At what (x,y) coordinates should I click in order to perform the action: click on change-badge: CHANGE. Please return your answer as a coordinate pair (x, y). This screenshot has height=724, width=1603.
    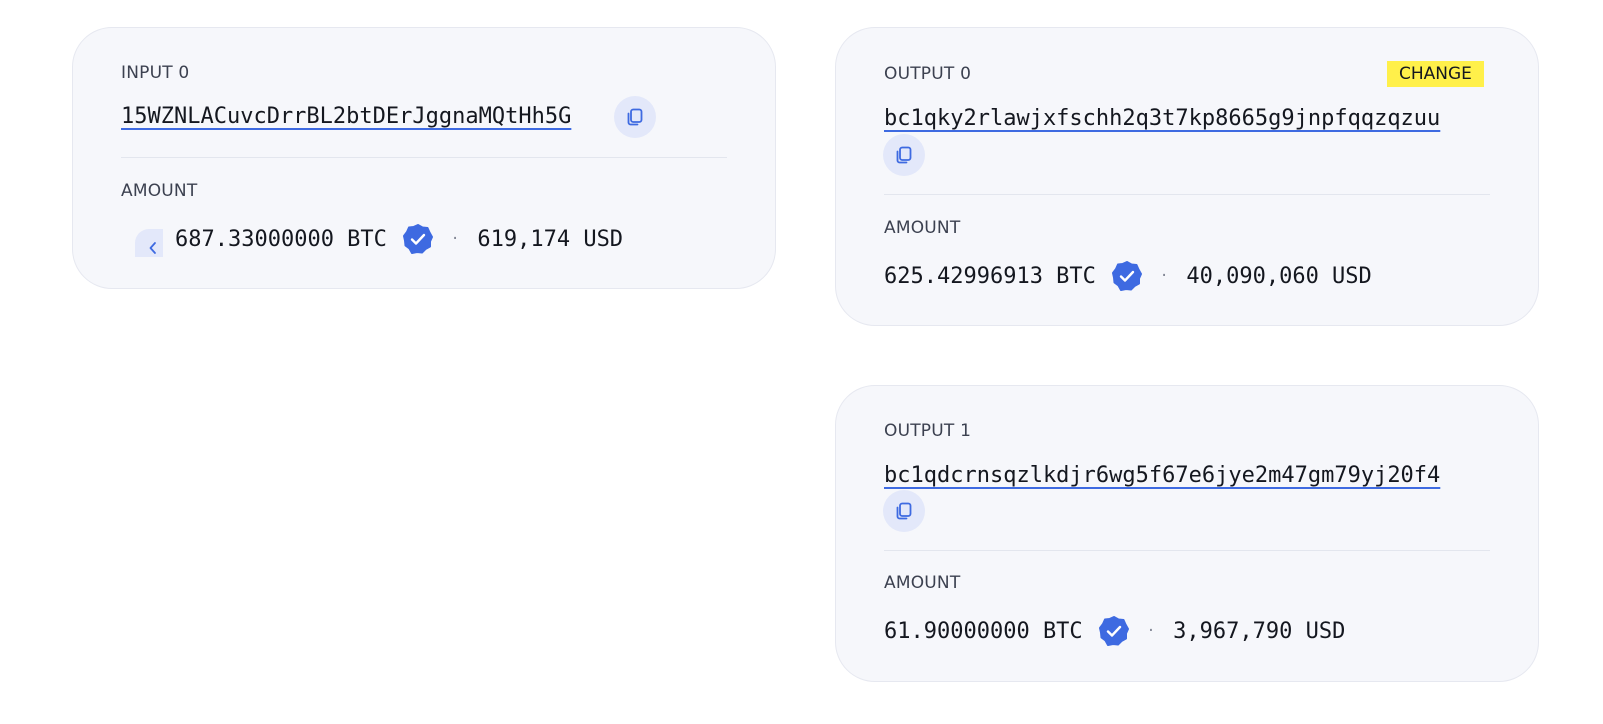
    Looking at the image, I should click on (1435, 74).